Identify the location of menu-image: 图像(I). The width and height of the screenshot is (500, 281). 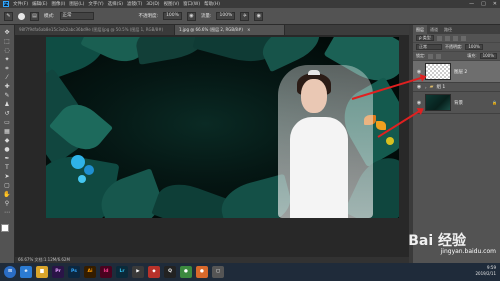
(58, 4).